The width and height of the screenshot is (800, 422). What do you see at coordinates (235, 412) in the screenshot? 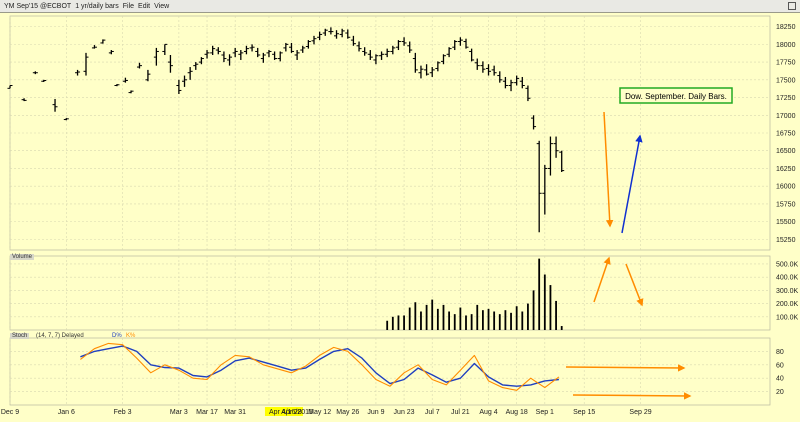
I see `x-tick-label: Mar 31` at bounding box center [235, 412].